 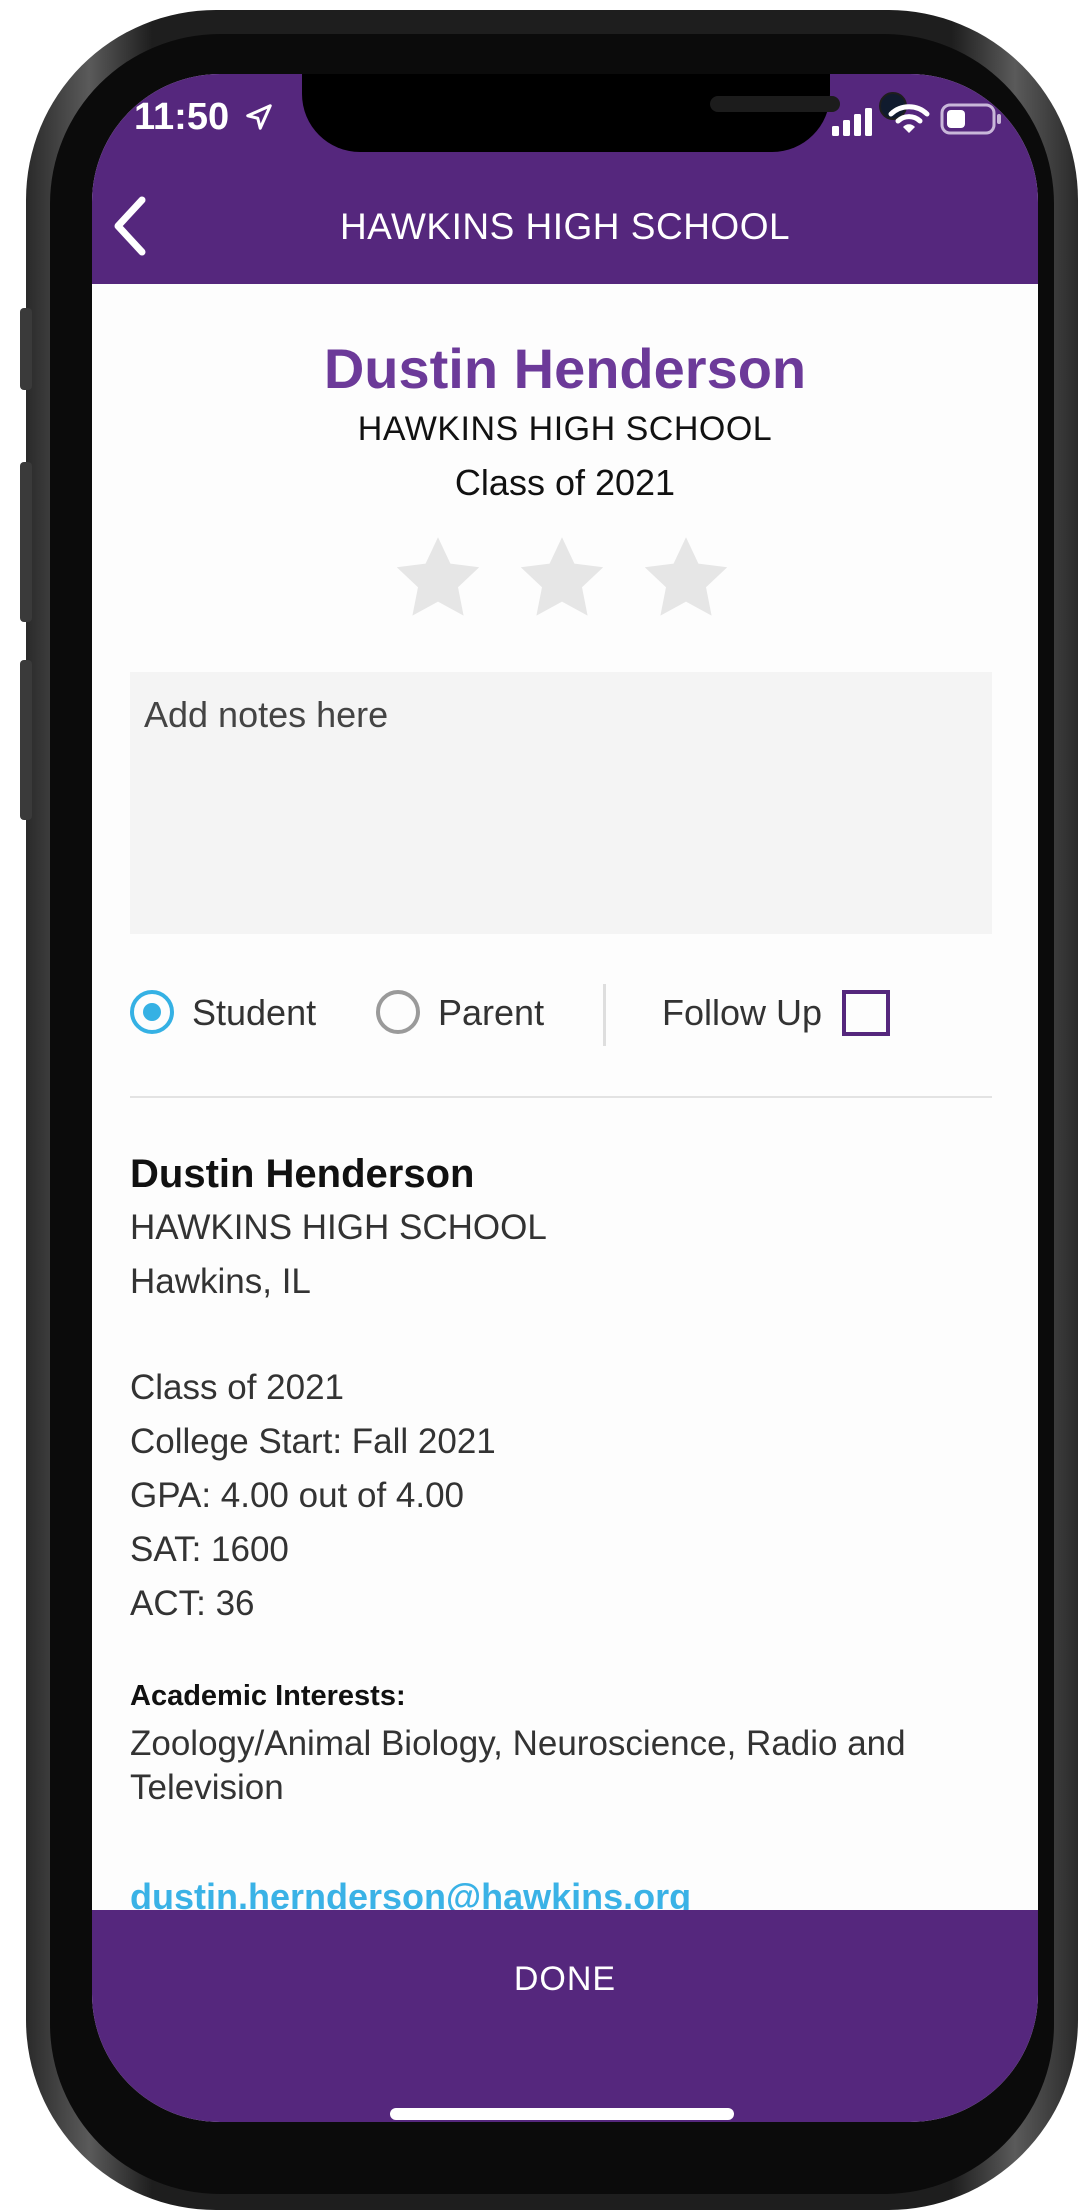 What do you see at coordinates (398, 1012) in the screenshot?
I see `parent-radio` at bounding box center [398, 1012].